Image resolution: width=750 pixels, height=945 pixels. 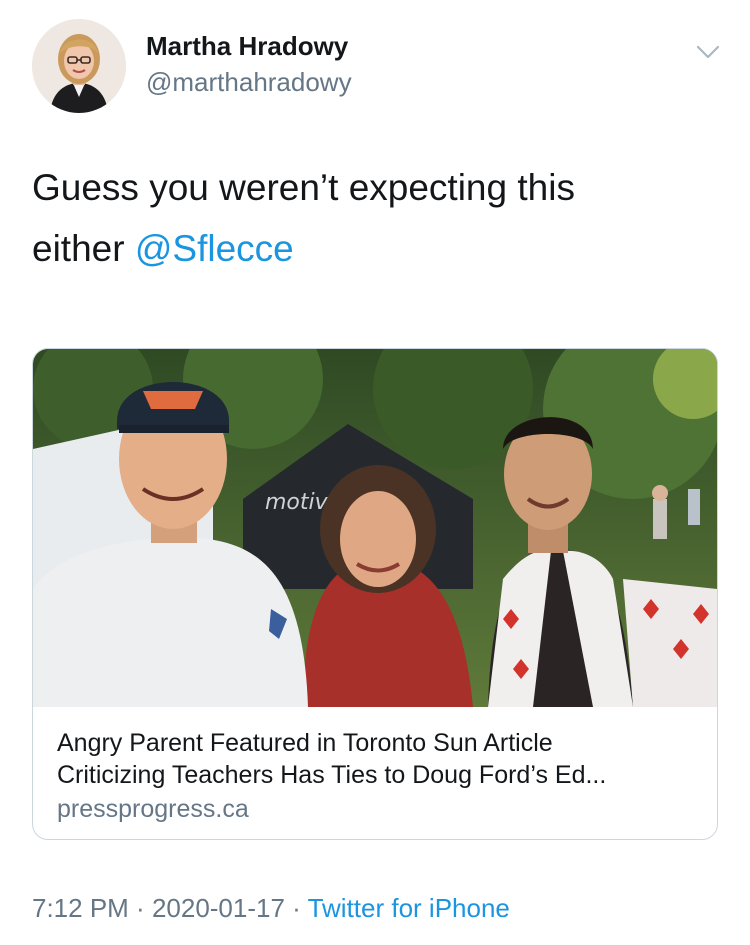 I want to click on mention-link: @Sflecce, so click(x=214, y=248).